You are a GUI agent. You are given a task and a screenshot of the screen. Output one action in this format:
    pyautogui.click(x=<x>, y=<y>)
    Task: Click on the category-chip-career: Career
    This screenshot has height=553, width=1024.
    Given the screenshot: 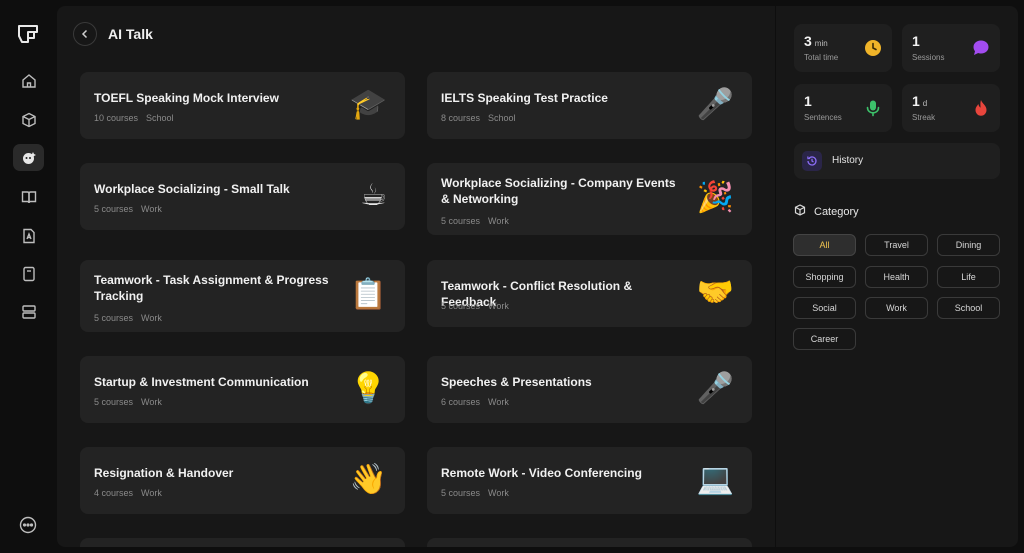 What is the action you would take?
    pyautogui.click(x=824, y=339)
    